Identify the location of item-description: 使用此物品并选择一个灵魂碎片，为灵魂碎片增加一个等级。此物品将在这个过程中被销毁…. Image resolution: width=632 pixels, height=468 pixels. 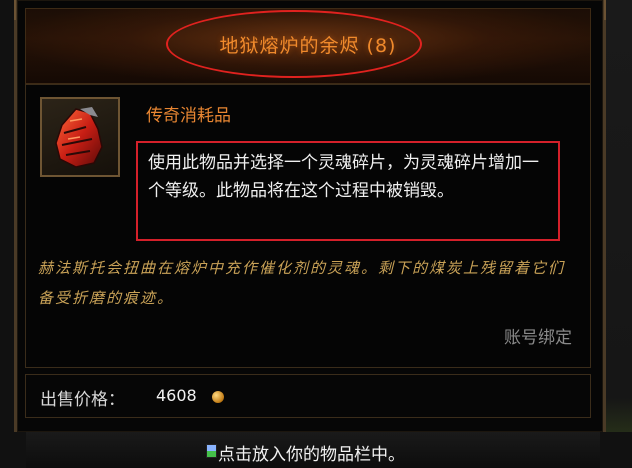
(343, 177).